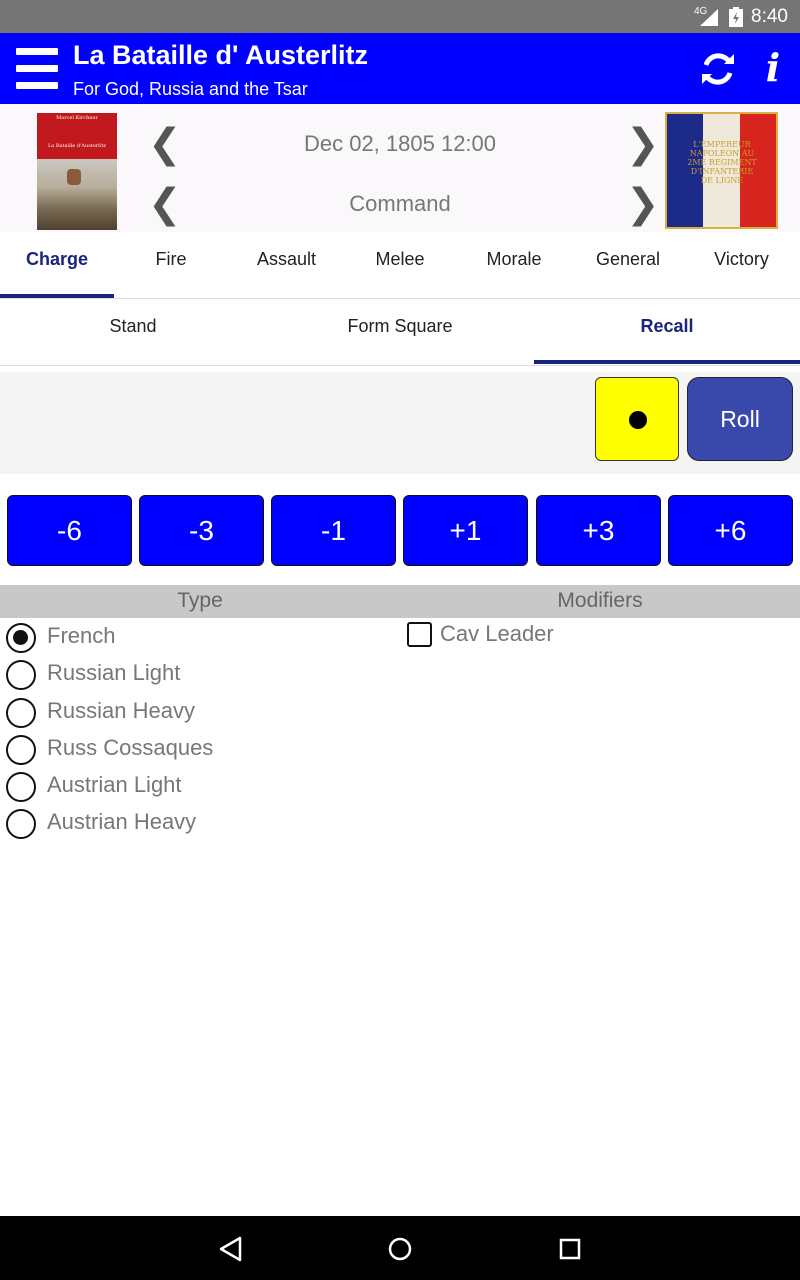 Image resolution: width=800 pixels, height=1280 pixels. Describe the element at coordinates (736, 17) in the screenshot. I see `battery-icon` at that location.